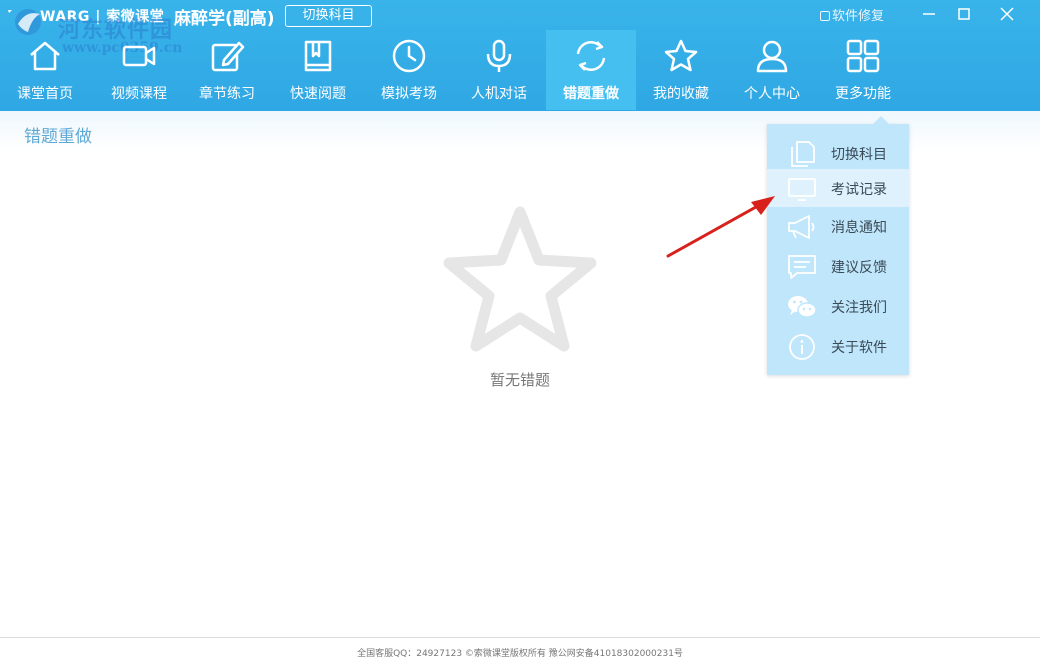 Image resolution: width=1040 pixels, height=662 pixels. What do you see at coordinates (499, 55) in the screenshot?
I see `microphone-icon` at bounding box center [499, 55].